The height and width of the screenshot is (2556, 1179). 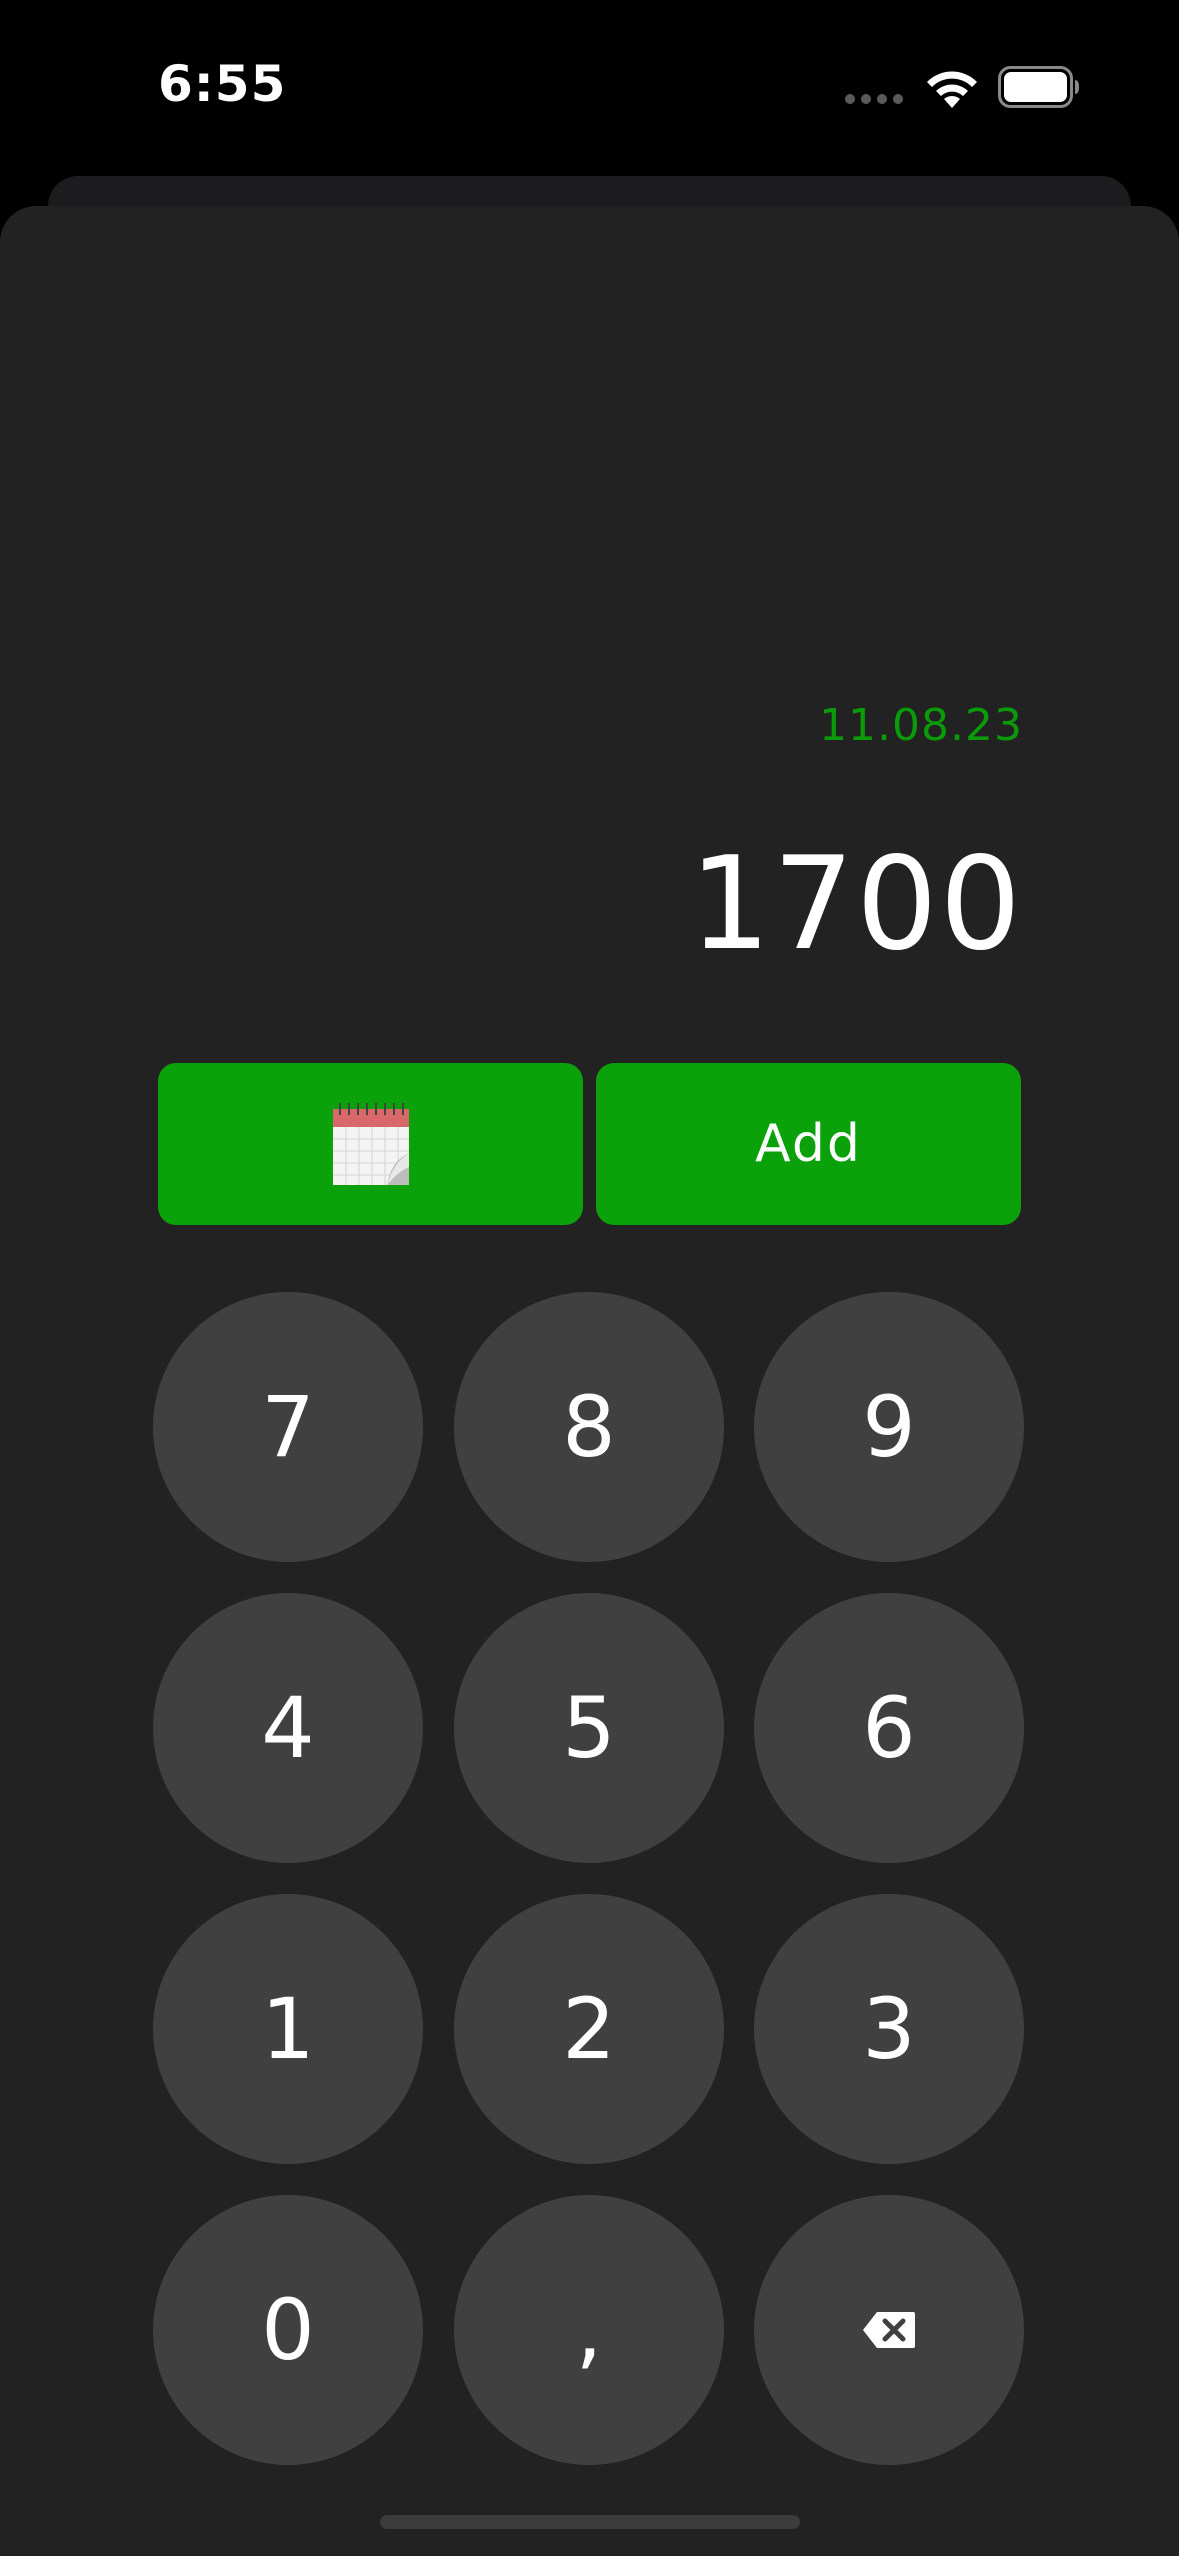 I want to click on key-1: 1, so click(x=288, y=2029).